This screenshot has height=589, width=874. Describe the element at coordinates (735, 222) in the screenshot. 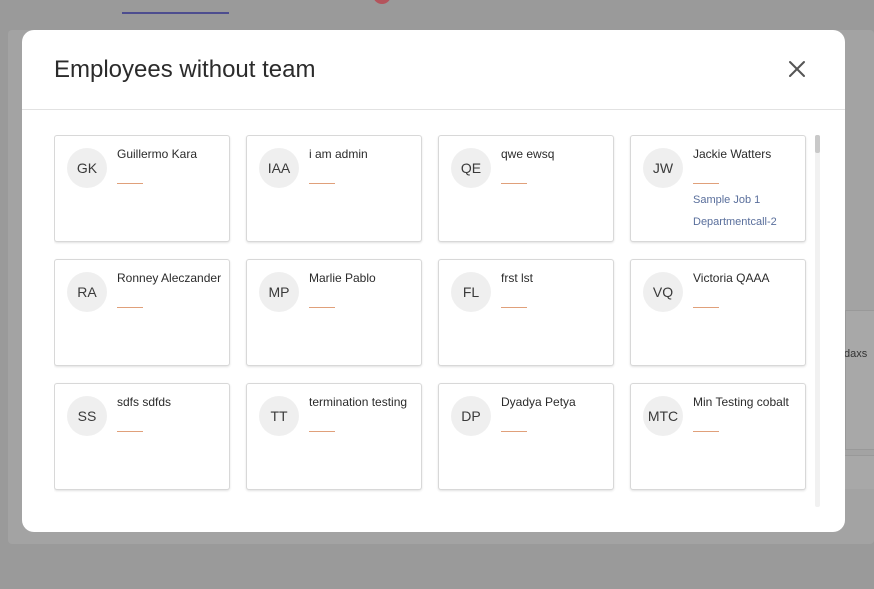

I see `employee-department: Departmentcall-2` at that location.